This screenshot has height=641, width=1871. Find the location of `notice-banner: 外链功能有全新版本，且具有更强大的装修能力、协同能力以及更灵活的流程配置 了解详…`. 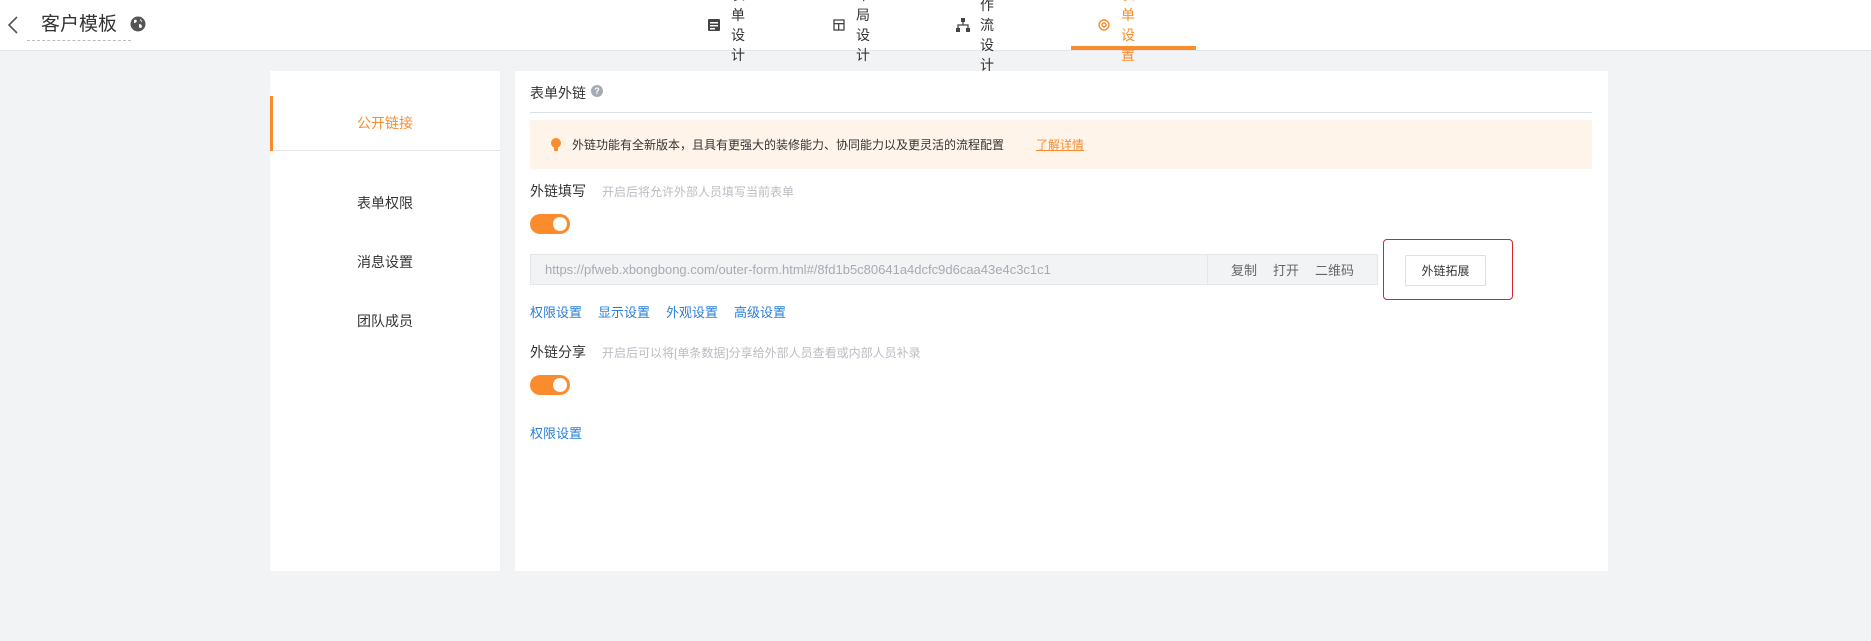

notice-banner: 外链功能有全新版本，且具有更强大的装修能力、协同能力以及更灵活的流程配置 了解详… is located at coordinates (1061, 144).